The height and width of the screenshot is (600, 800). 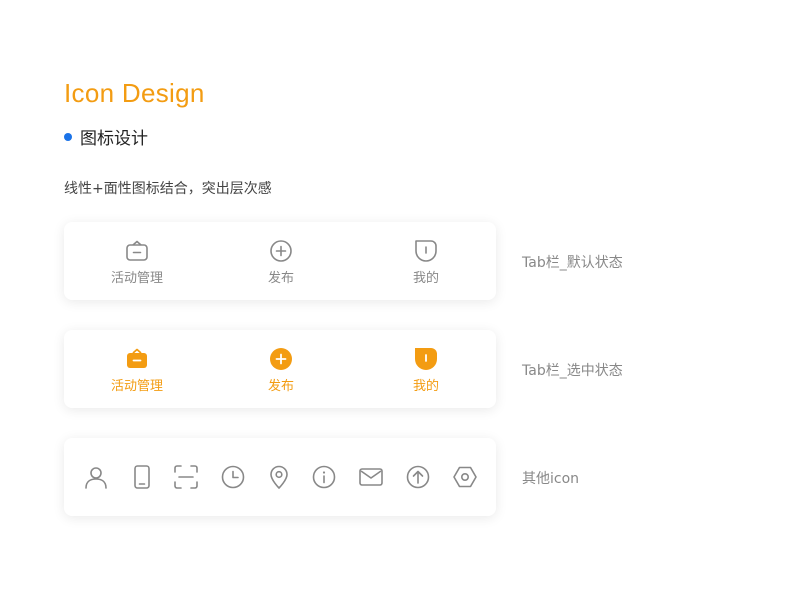 What do you see at coordinates (572, 263) in the screenshot?
I see `tab-default-note: Tab栏_默认状态` at bounding box center [572, 263].